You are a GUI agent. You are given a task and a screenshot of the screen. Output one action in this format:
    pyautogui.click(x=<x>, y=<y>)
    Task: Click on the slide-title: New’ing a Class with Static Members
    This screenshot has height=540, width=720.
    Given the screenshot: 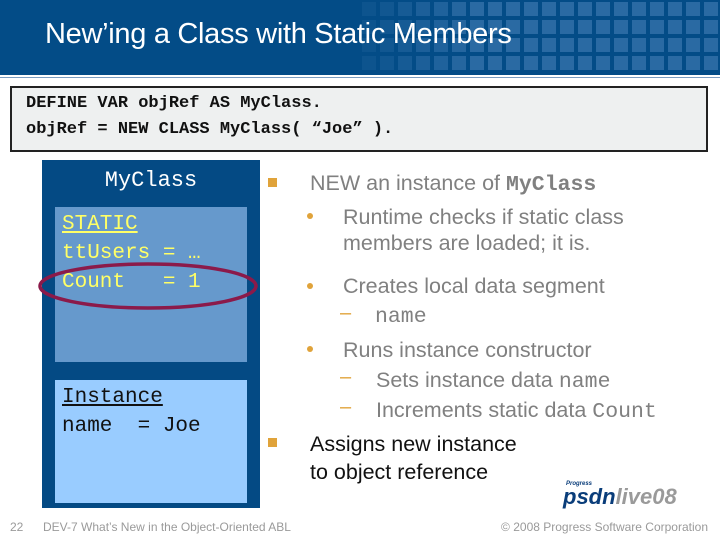 What is the action you would take?
    pyautogui.click(x=278, y=34)
    